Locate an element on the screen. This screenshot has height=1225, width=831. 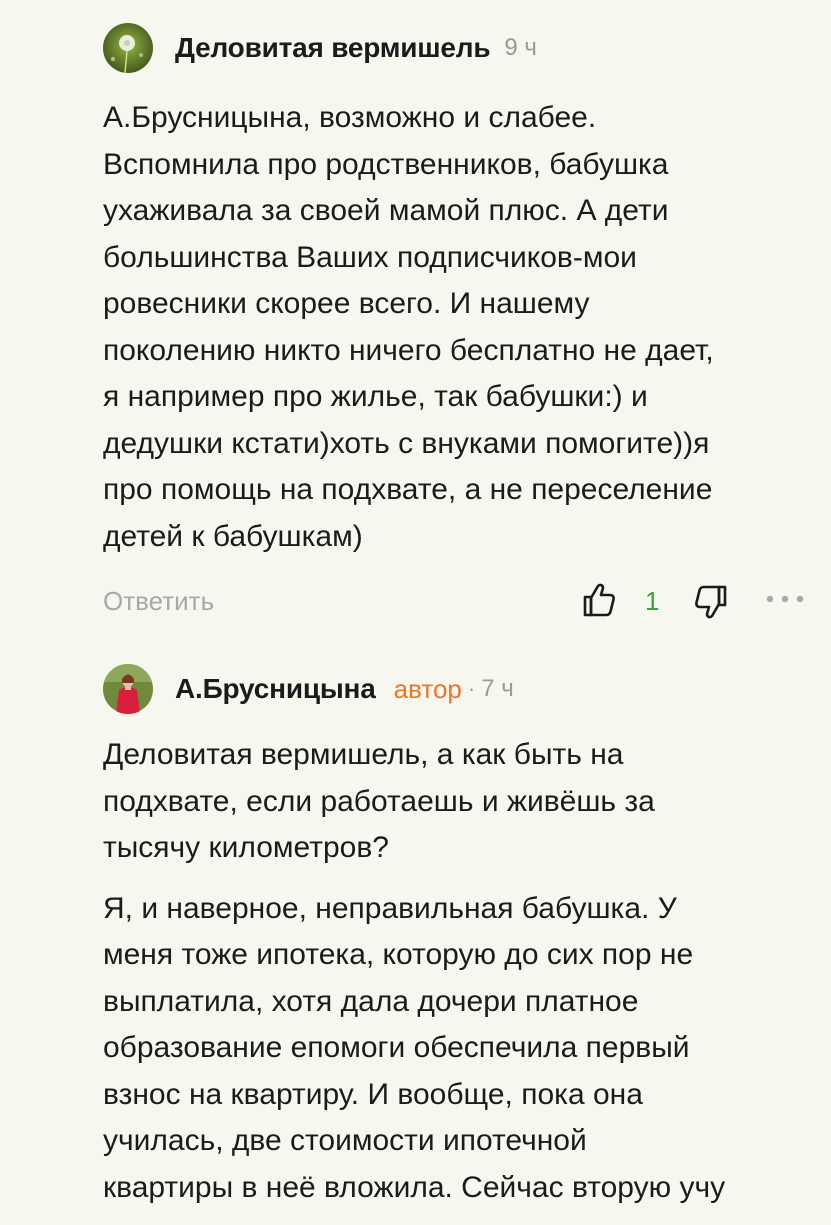
like-count: 1 is located at coordinates (652, 601).